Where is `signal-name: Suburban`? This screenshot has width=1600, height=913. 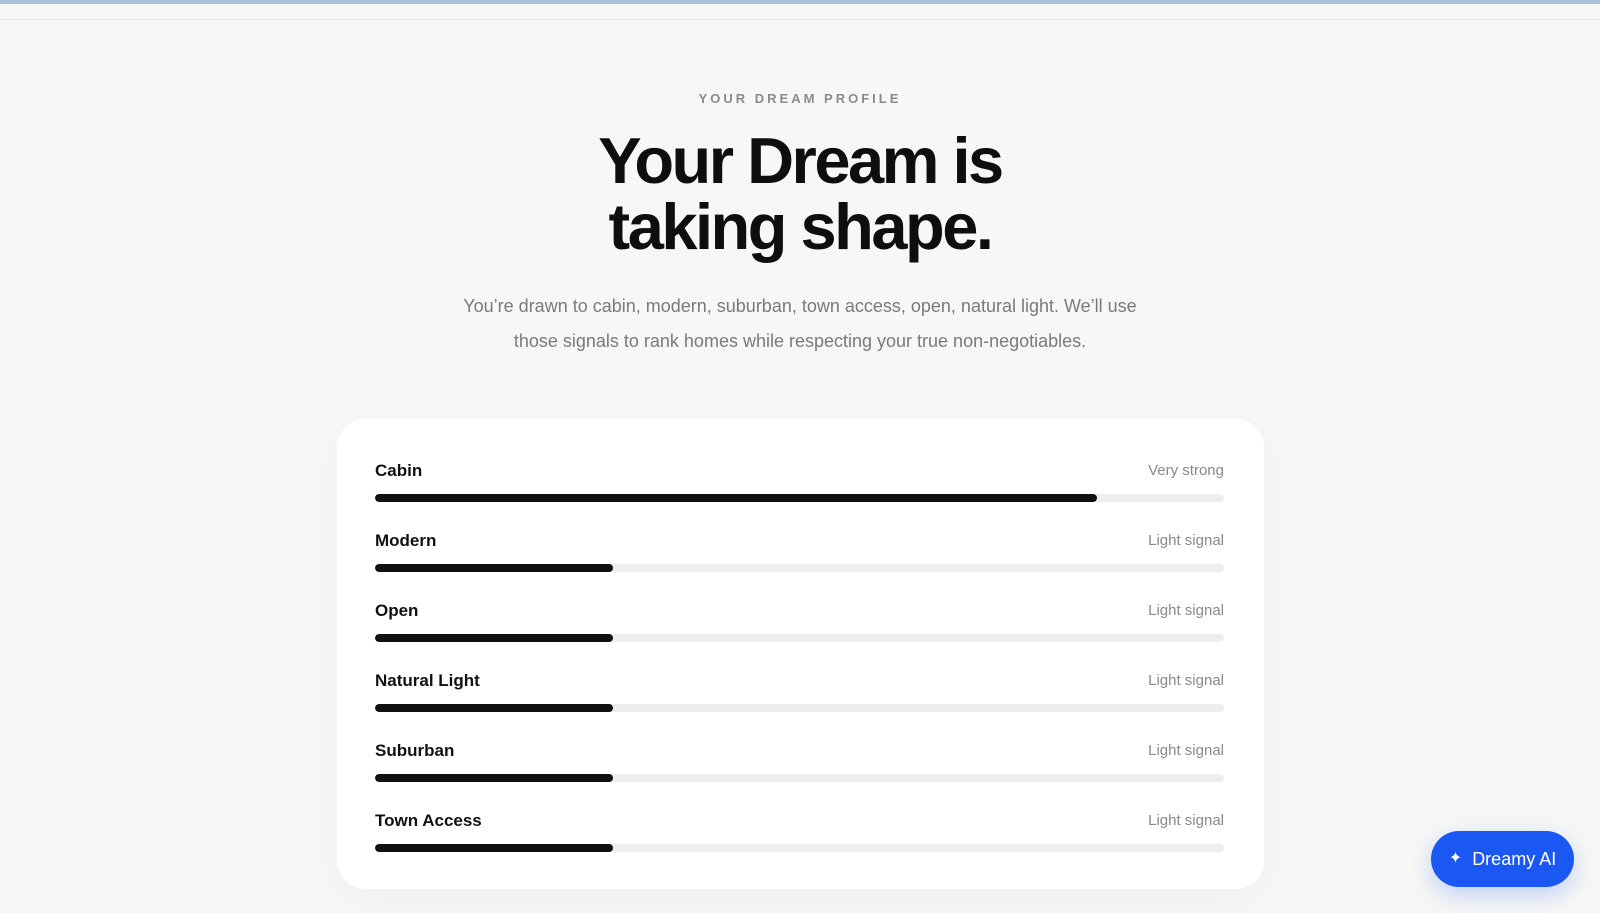 signal-name: Suburban is located at coordinates (415, 750).